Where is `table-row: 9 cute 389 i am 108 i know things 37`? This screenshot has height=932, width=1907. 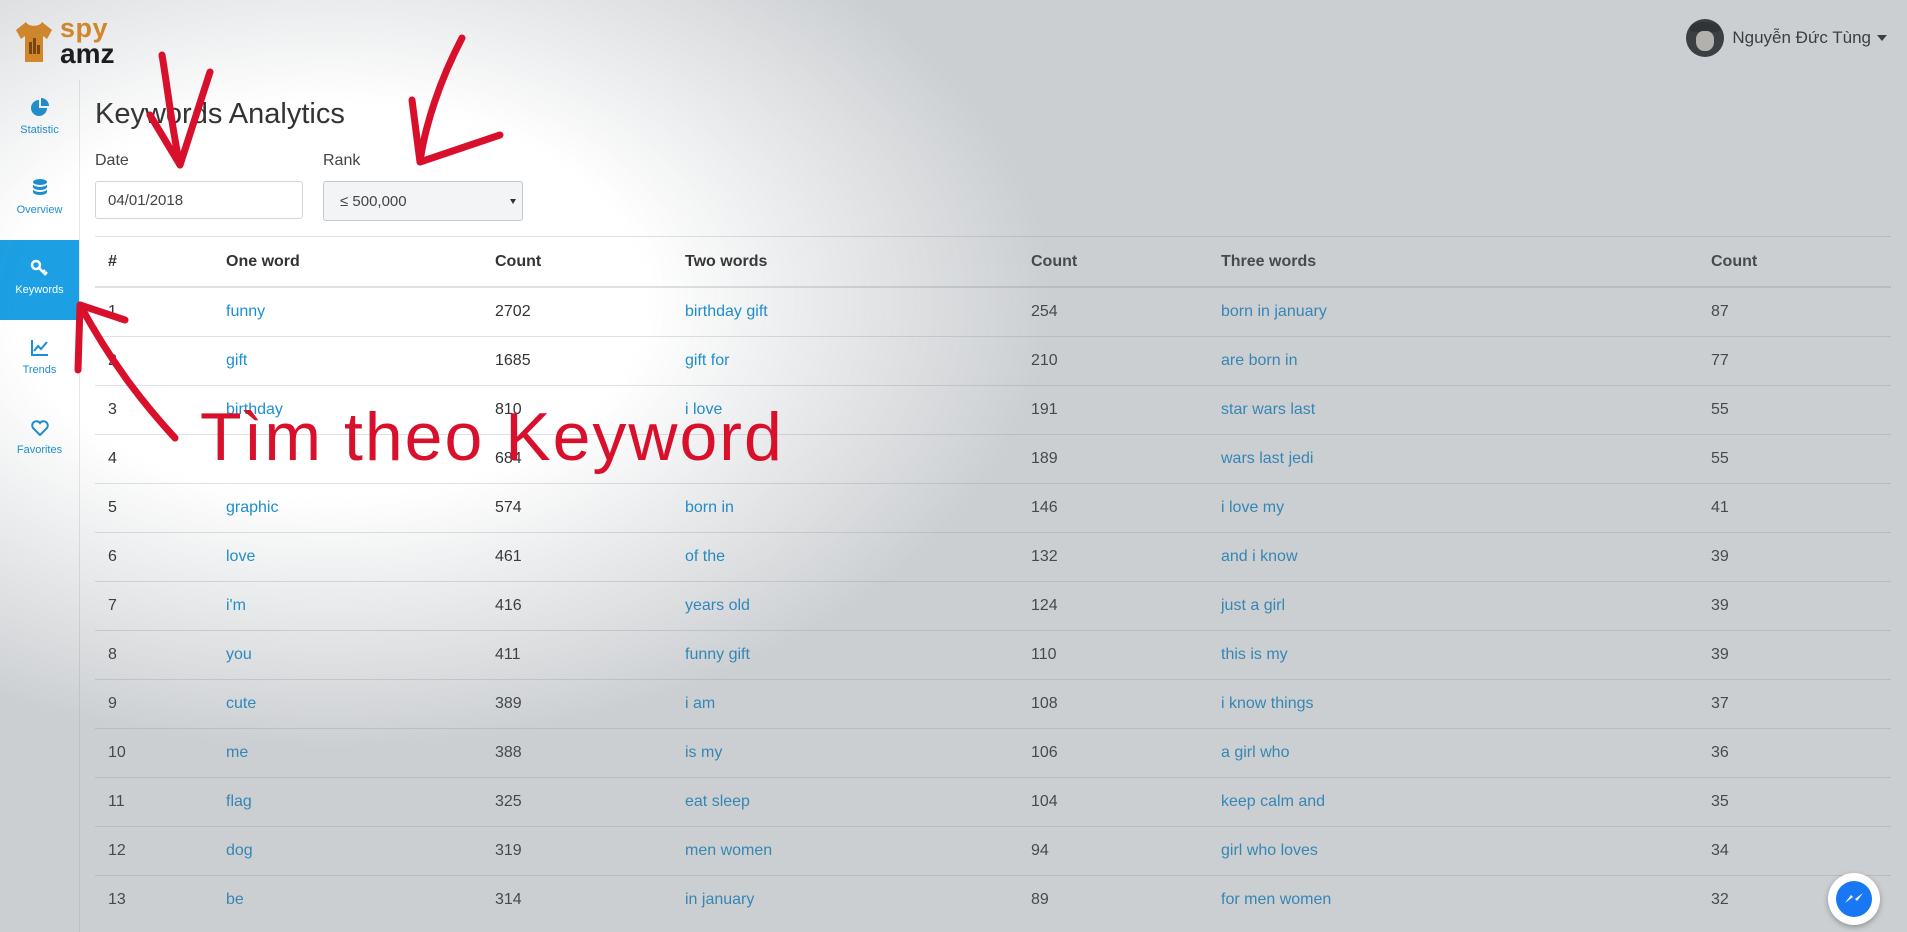 table-row: 9 cute 389 i am 108 i know things 37 is located at coordinates (993, 704).